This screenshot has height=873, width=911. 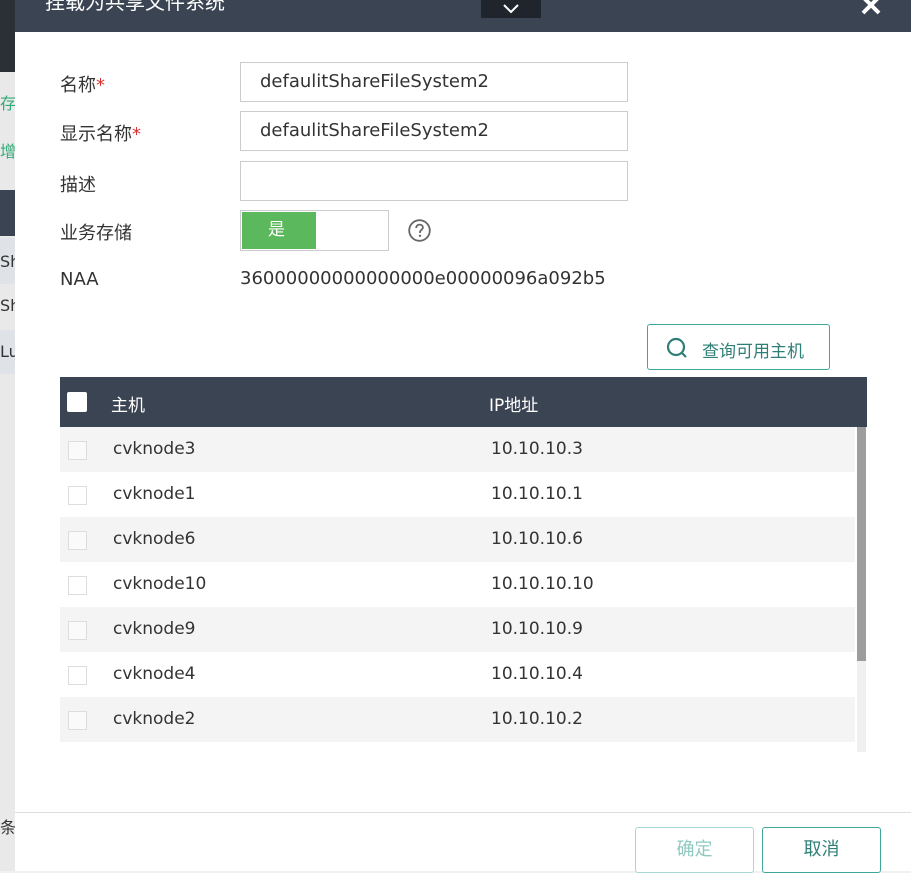 What do you see at coordinates (423, 278) in the screenshot?
I see `naa-value: 36000000000000000e00000096a092b5` at bounding box center [423, 278].